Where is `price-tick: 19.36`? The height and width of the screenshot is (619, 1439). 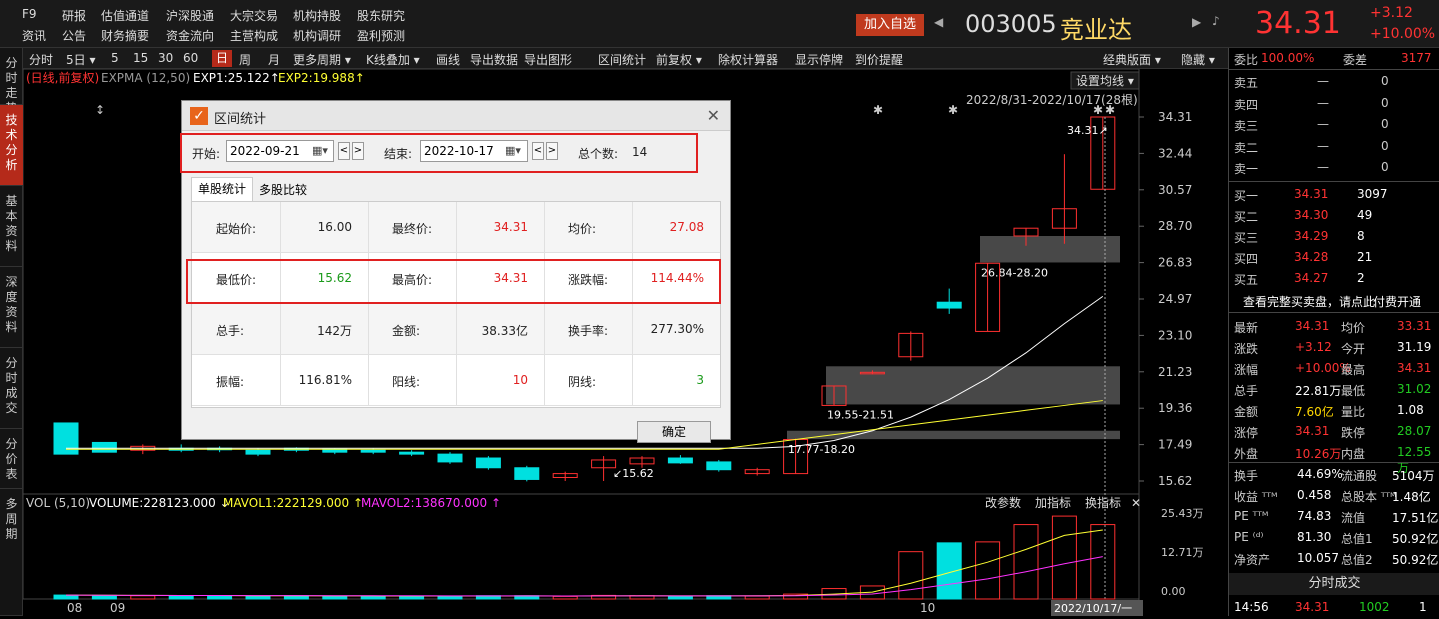 price-tick: 19.36 is located at coordinates (1175, 408).